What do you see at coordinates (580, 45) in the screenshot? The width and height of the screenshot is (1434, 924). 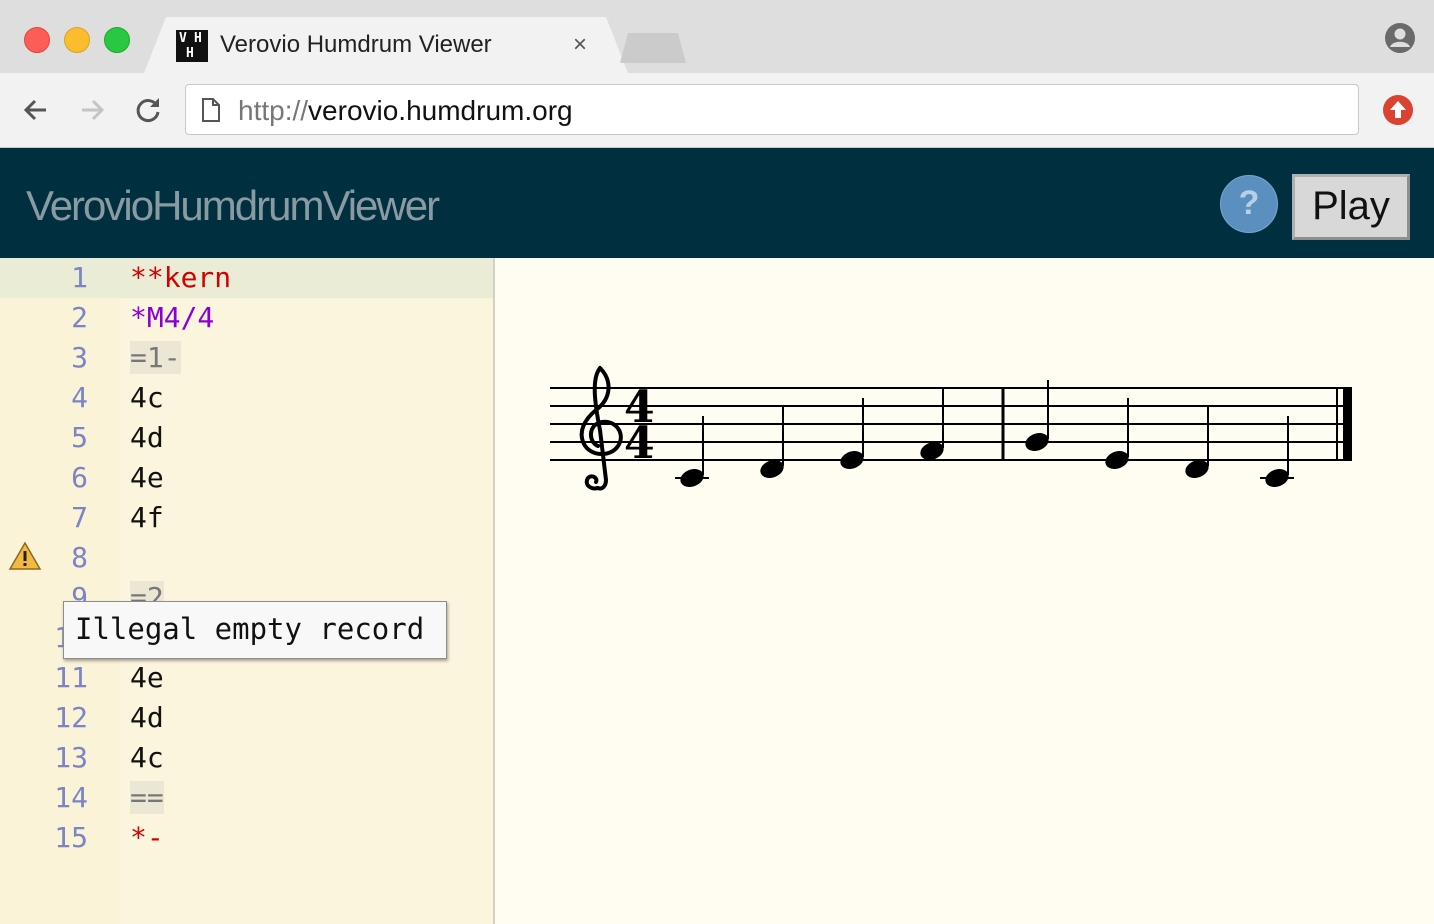 I see `tab-close-icon: ×` at bounding box center [580, 45].